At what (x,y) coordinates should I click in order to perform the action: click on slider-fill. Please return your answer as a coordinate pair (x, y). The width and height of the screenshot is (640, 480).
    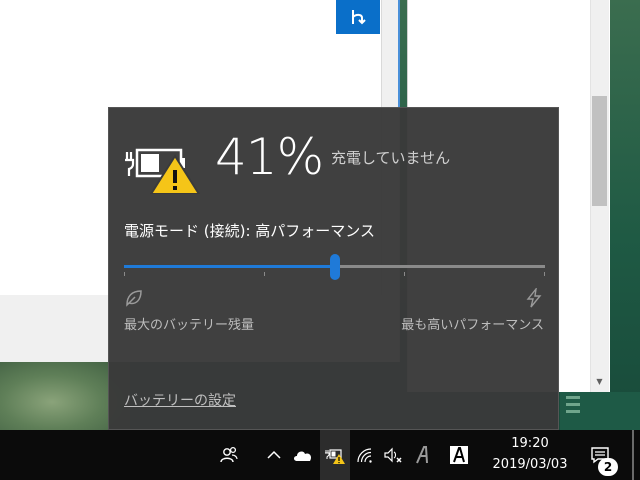
    Looking at the image, I should click on (229, 266).